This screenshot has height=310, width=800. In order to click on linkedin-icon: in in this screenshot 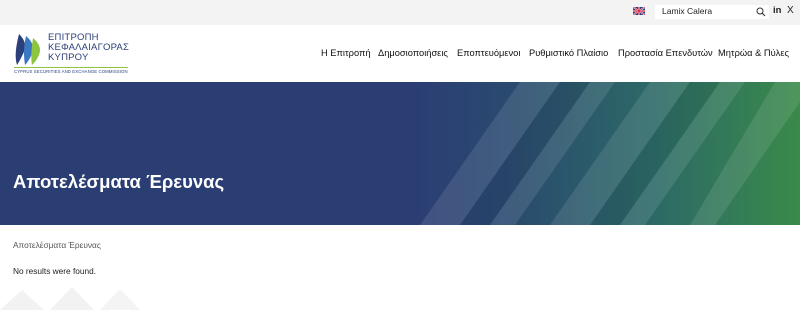, I will do `click(777, 10)`.